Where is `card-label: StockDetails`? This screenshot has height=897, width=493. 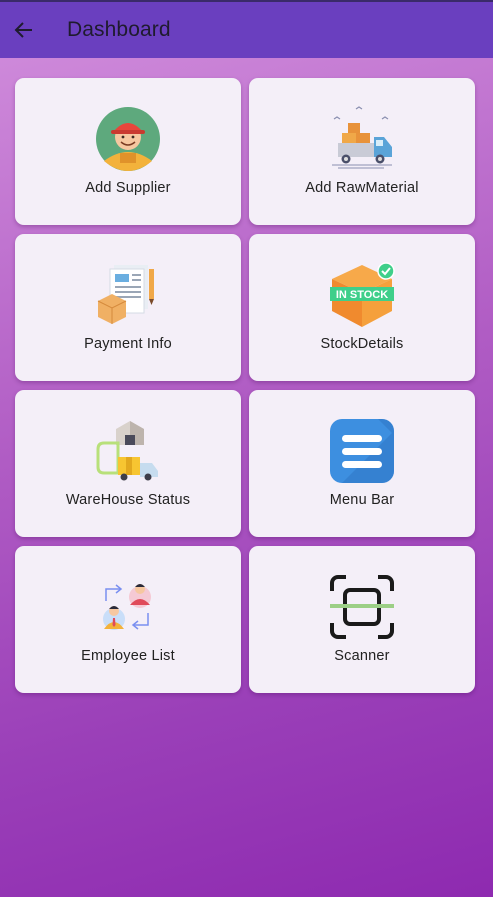 card-label: StockDetails is located at coordinates (362, 344).